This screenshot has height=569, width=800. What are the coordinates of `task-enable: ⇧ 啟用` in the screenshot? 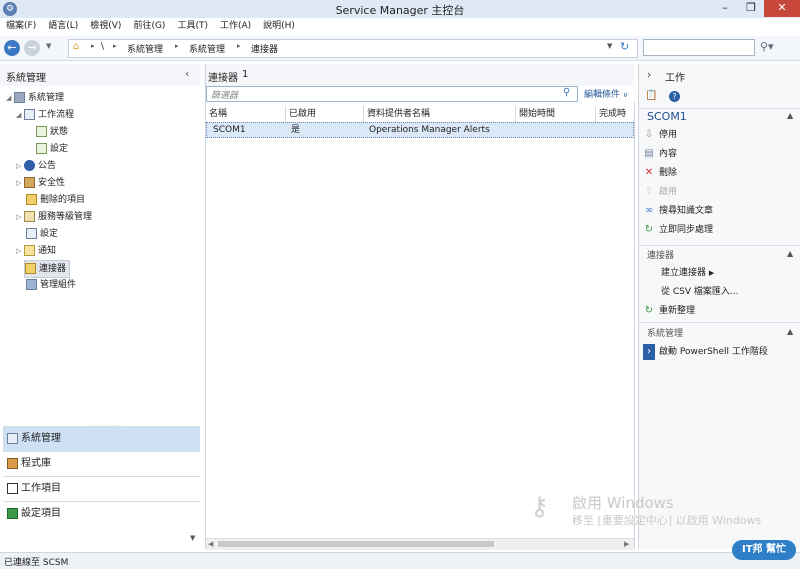 It's located at (660, 192).